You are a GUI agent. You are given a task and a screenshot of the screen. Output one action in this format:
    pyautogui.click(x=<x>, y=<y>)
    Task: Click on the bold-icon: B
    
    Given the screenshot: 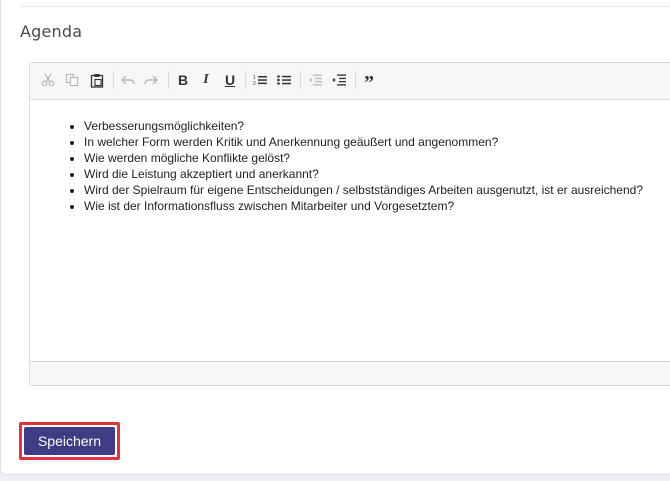 What is the action you would take?
    pyautogui.click(x=183, y=80)
    